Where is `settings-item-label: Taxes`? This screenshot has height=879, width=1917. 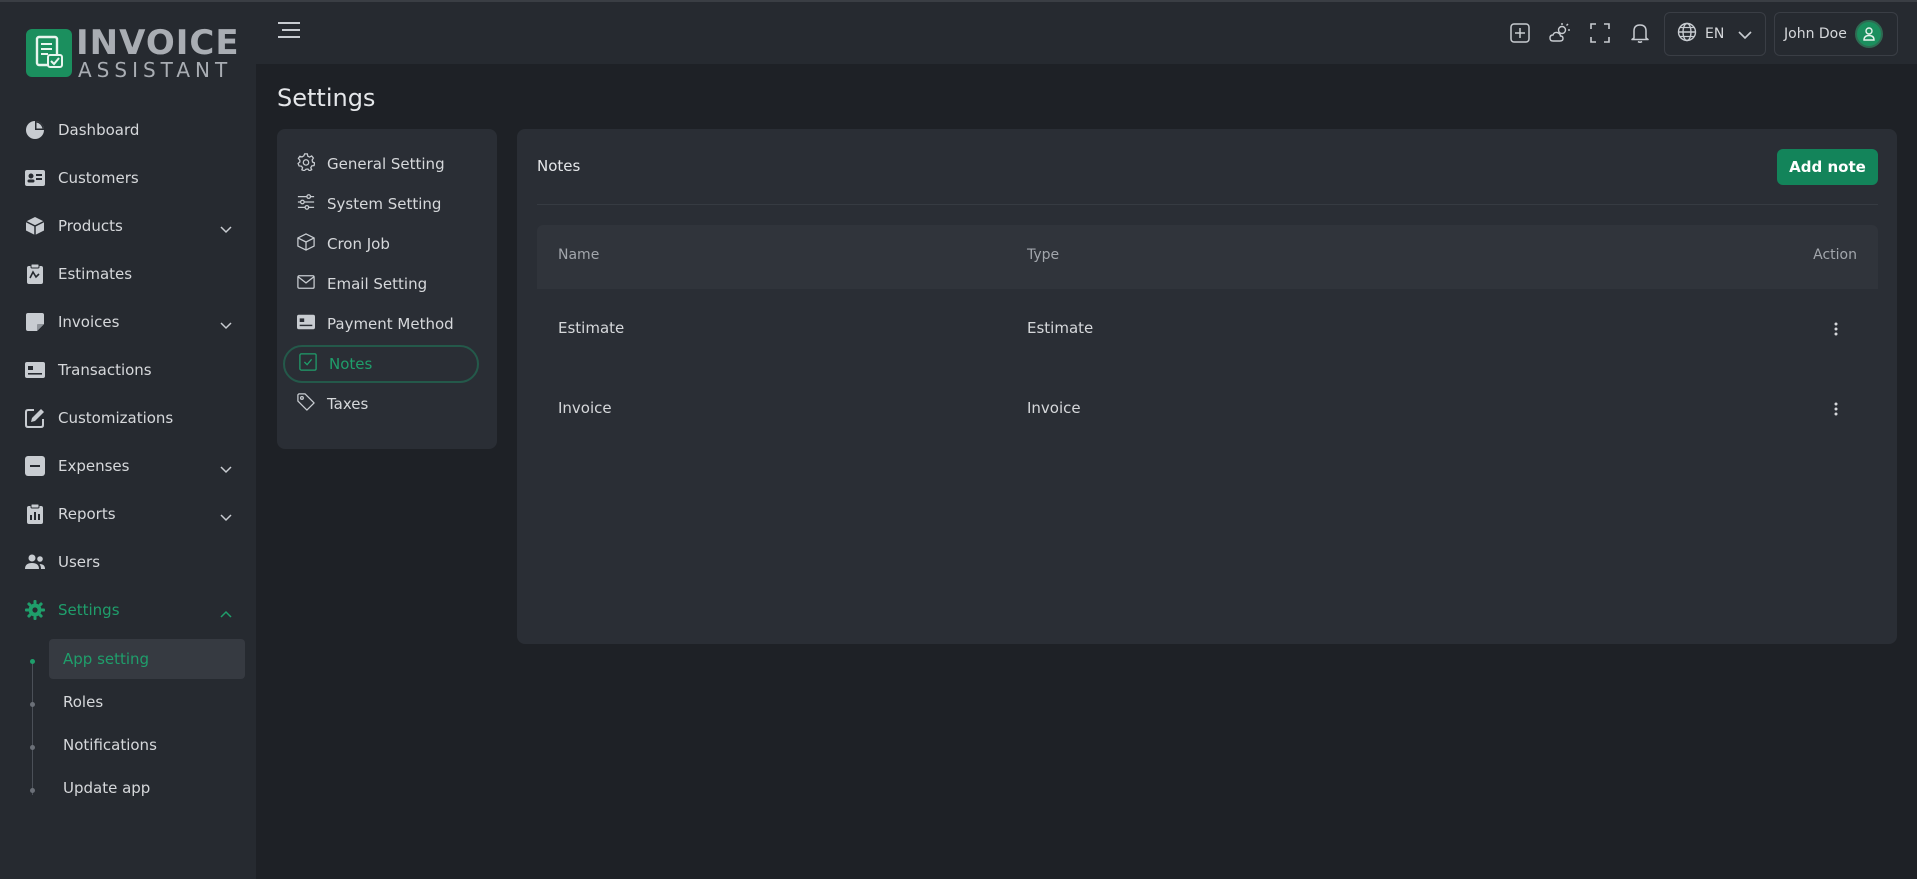
settings-item-label: Taxes is located at coordinates (348, 404).